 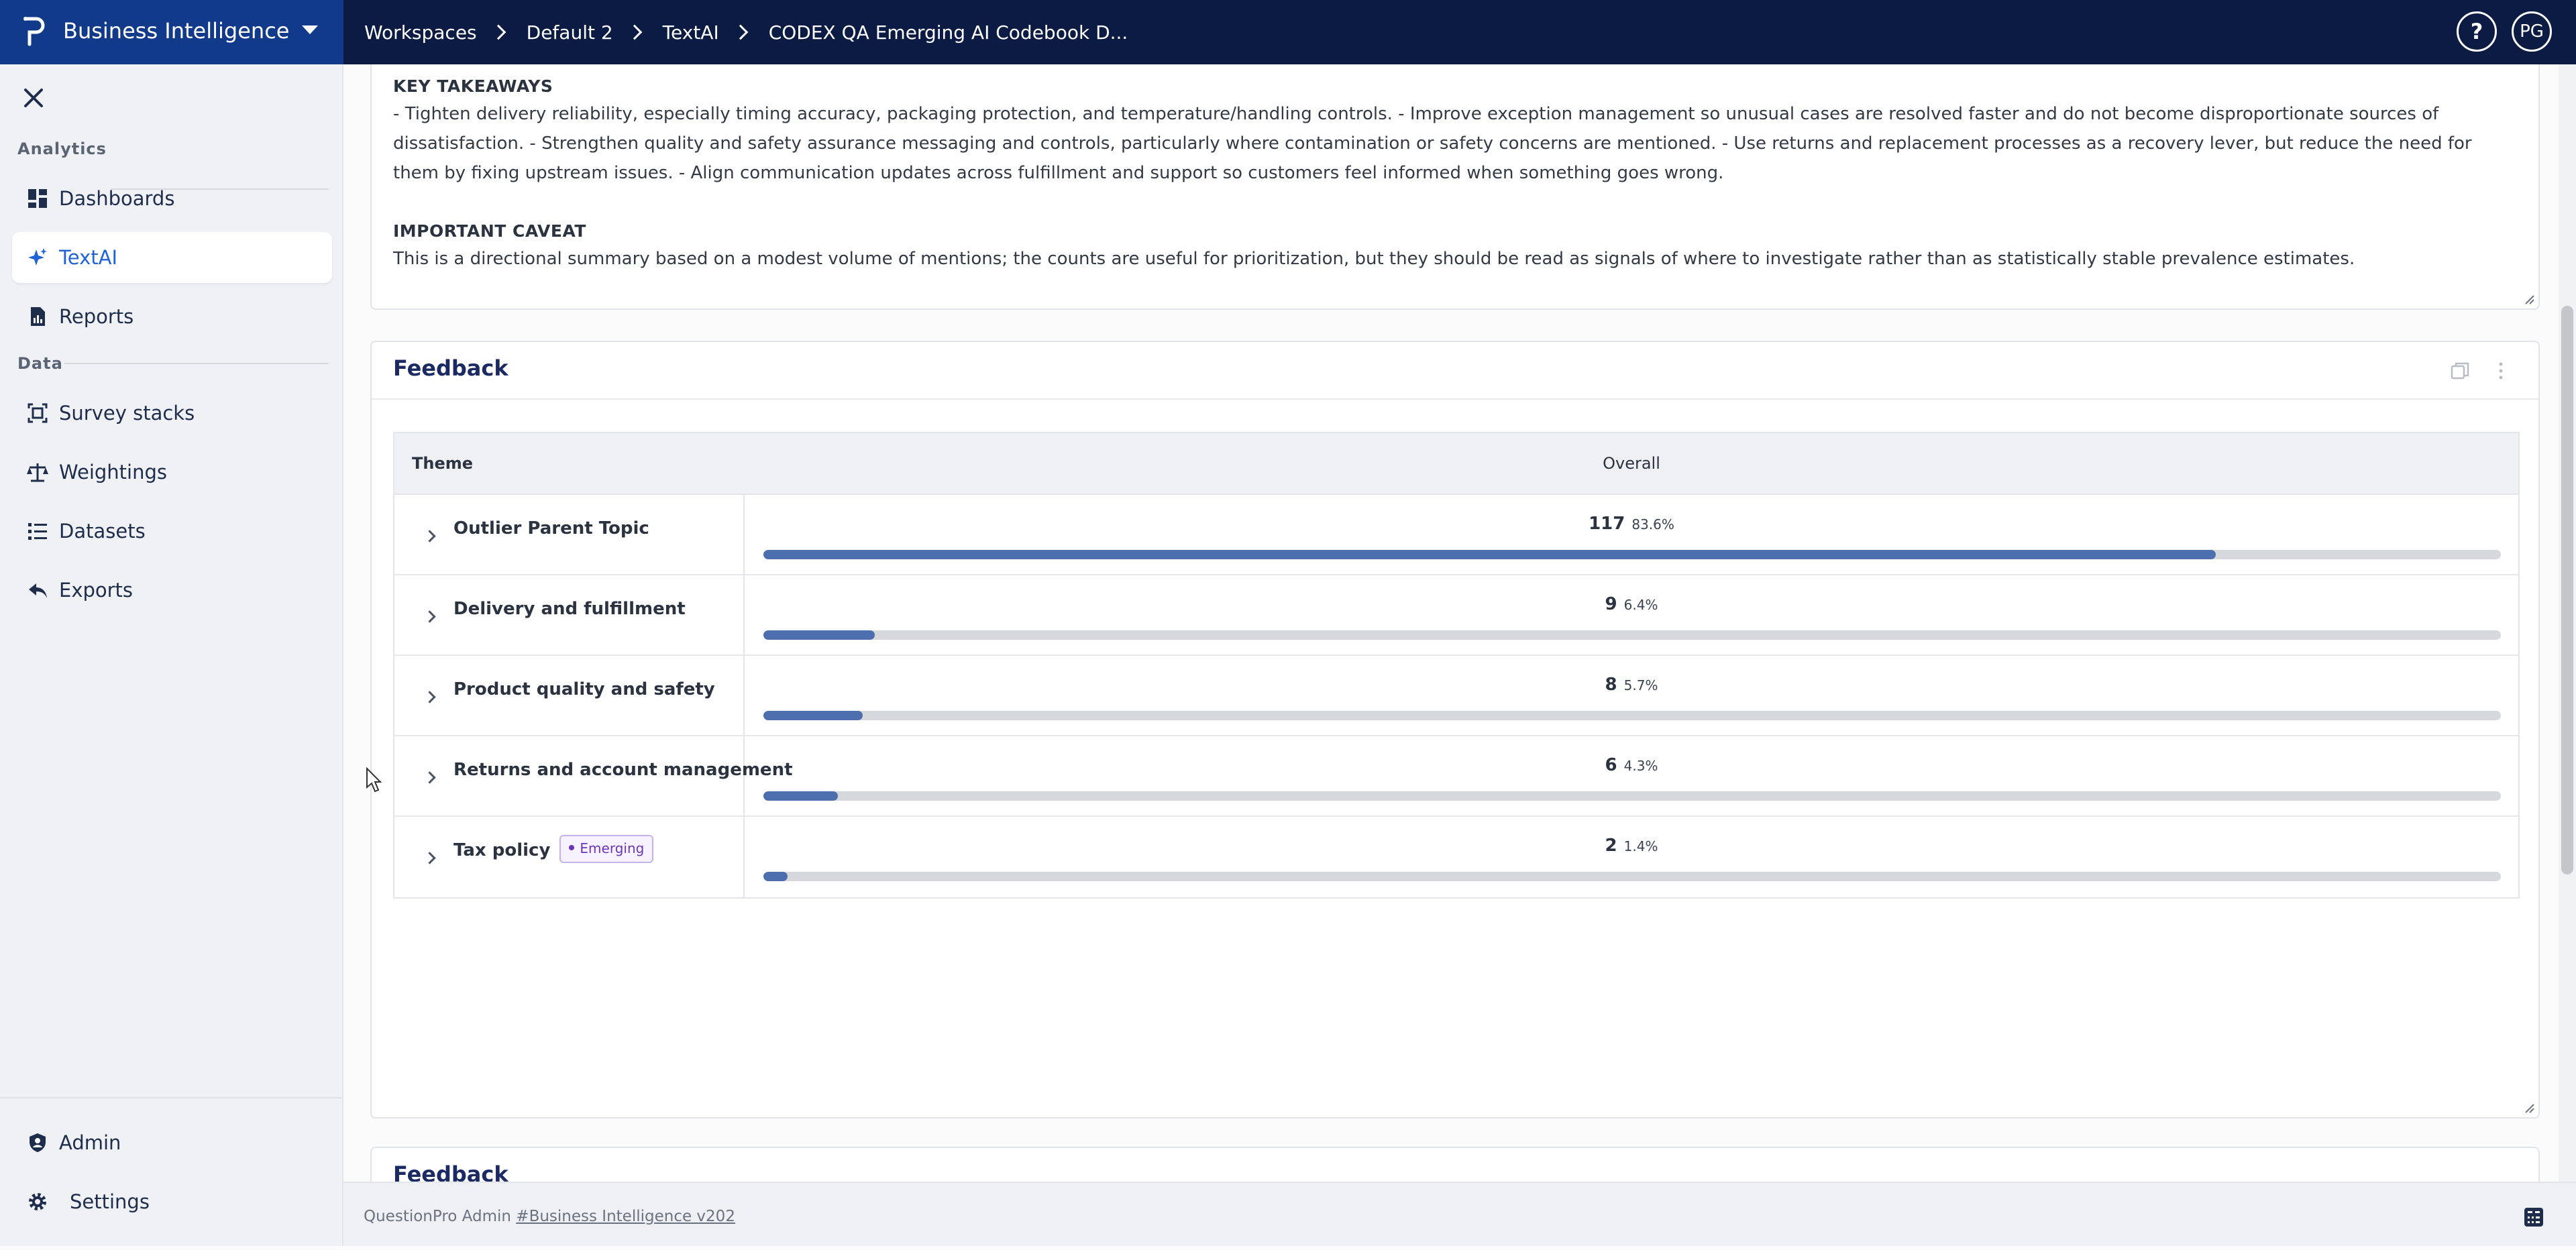 I want to click on sidebar-item-dashboards: Dashboards, so click(x=172, y=198).